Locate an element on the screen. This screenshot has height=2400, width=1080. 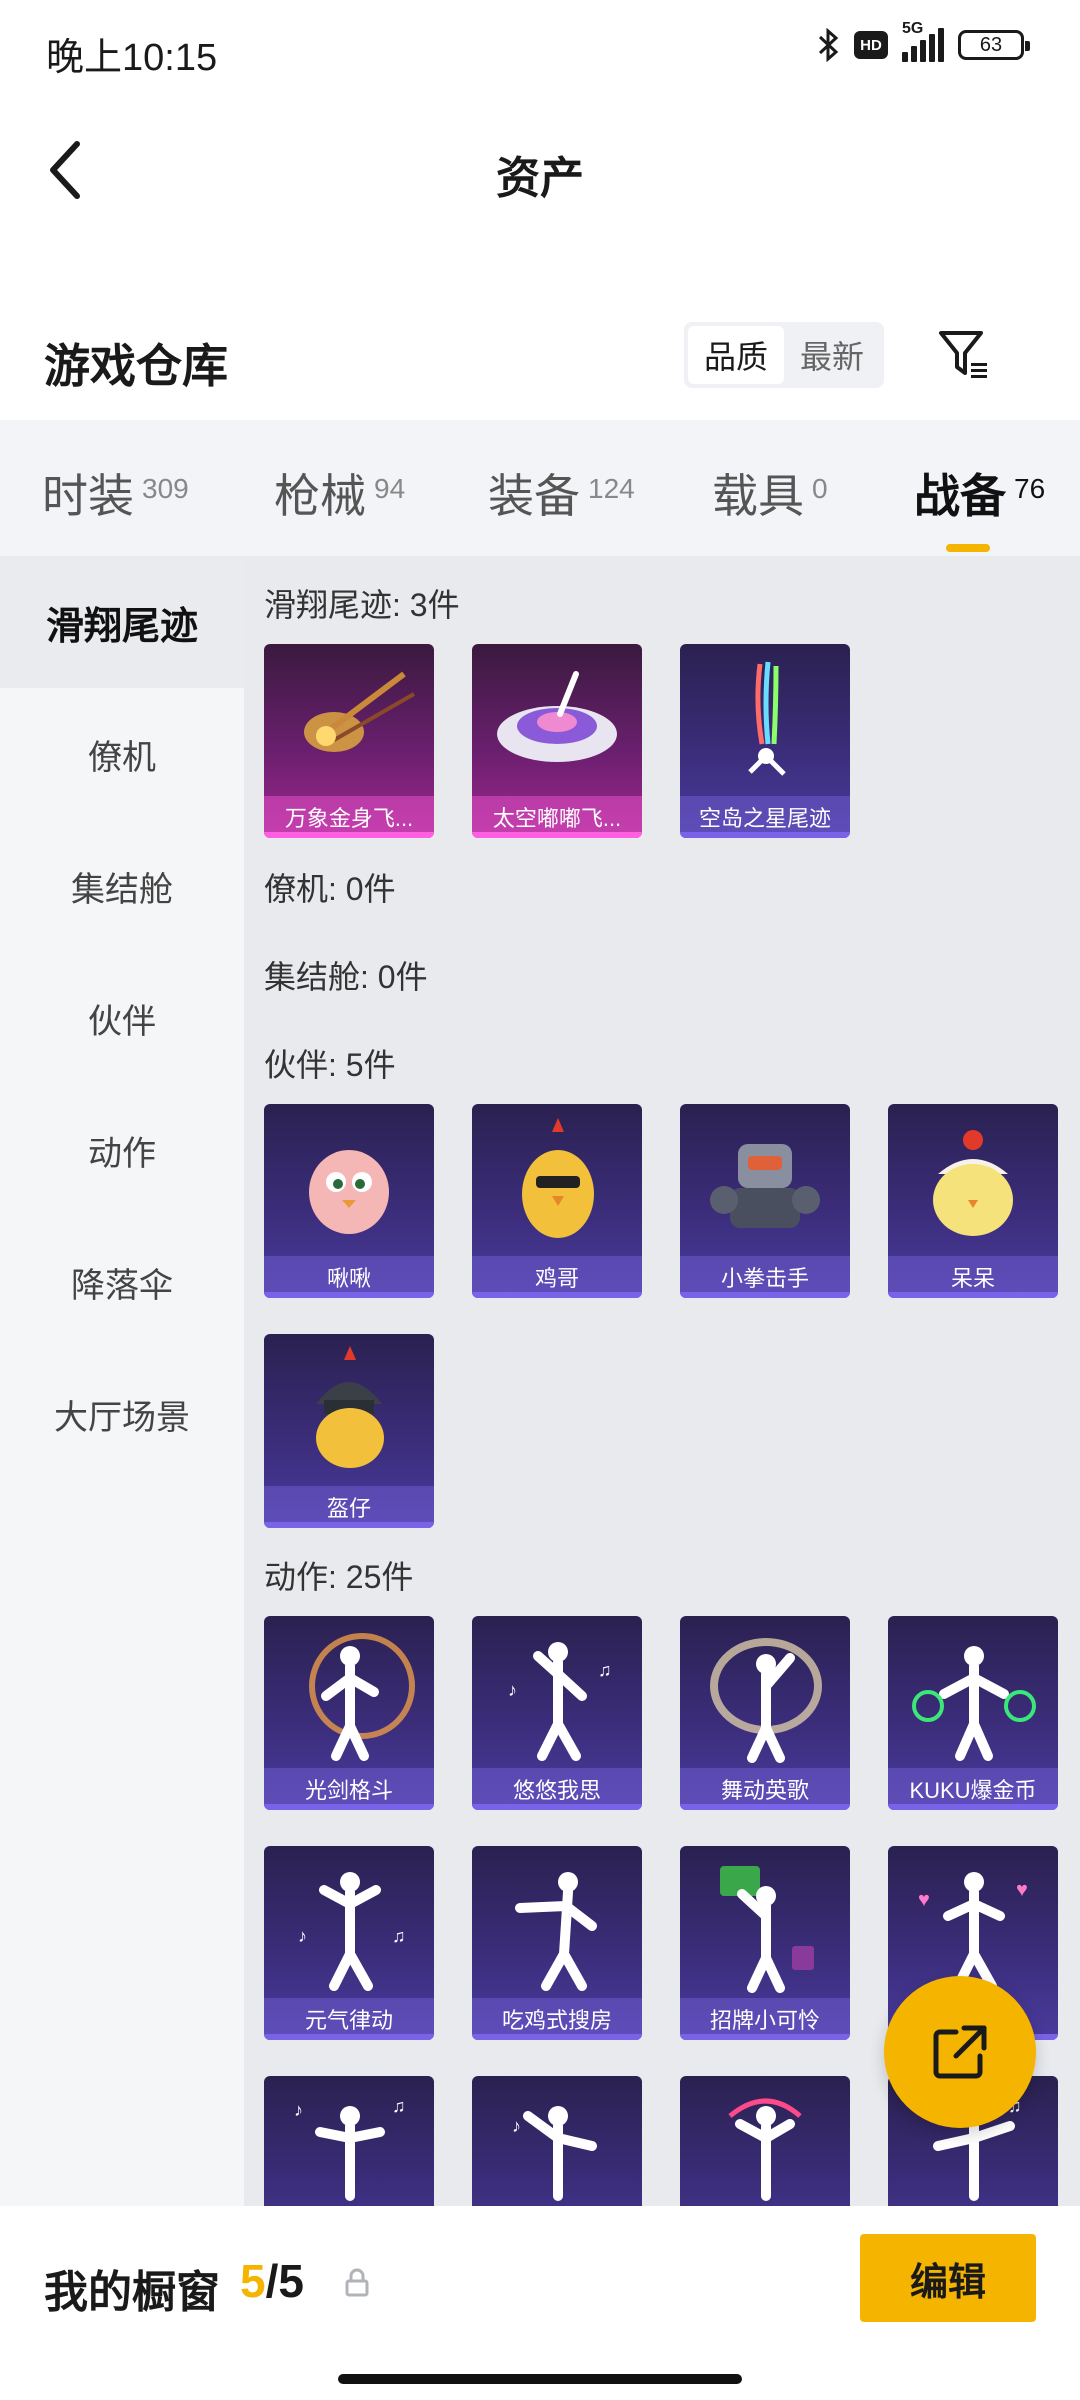
item-card: KUKU爆金币 is located at coordinates (973, 1713).